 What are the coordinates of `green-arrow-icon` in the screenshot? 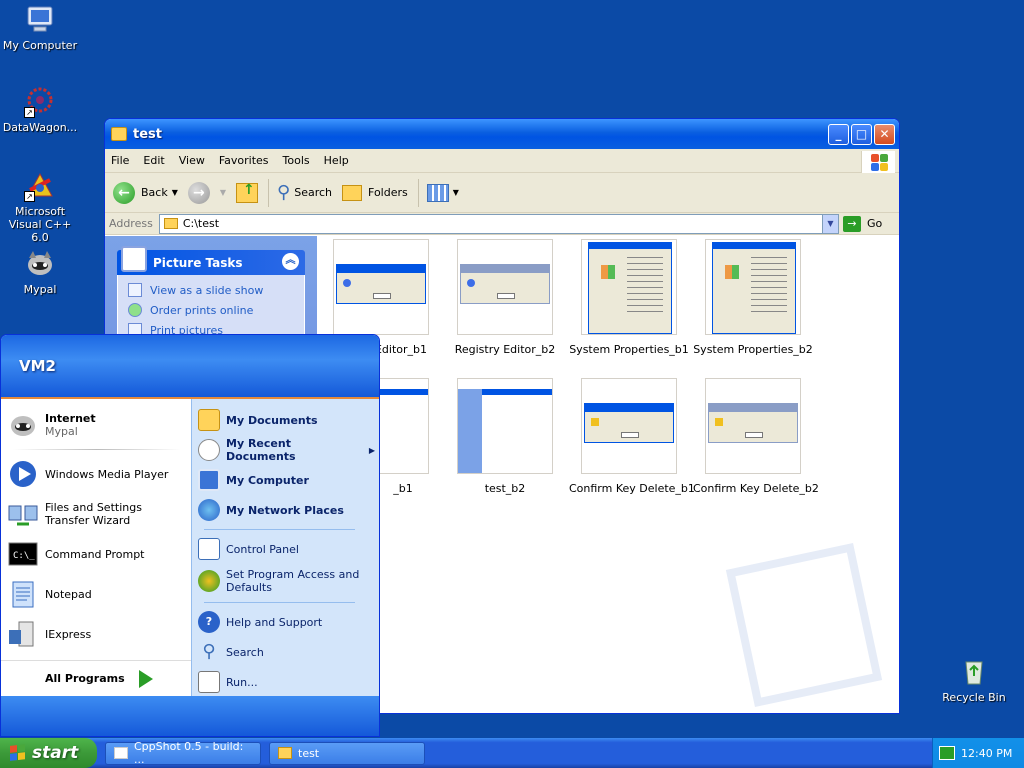 It's located at (145, 678).